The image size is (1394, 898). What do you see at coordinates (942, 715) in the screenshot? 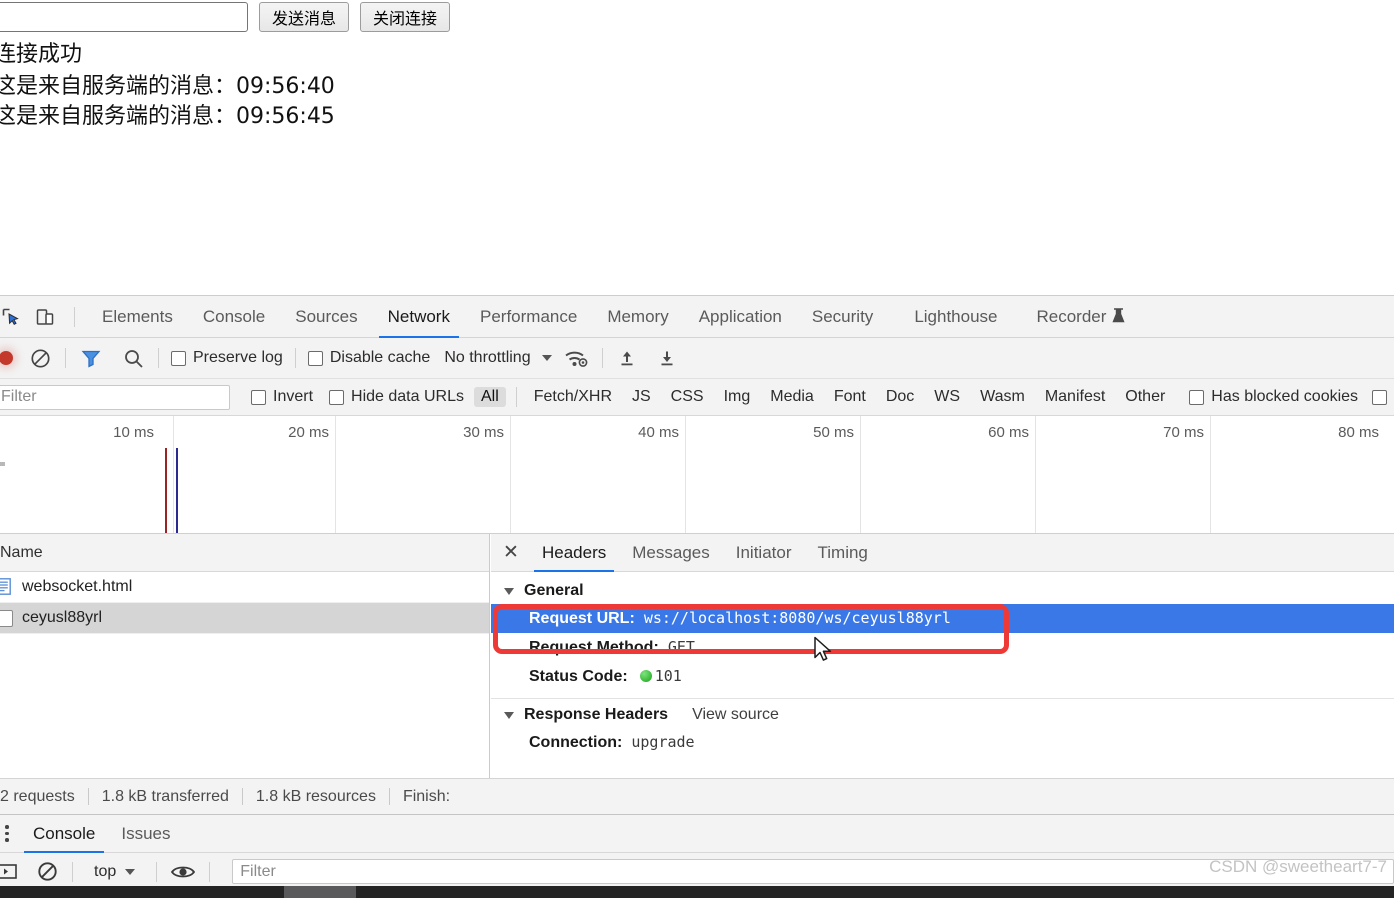
I see `response-headers-section-header: Response Headers View source` at bounding box center [942, 715].